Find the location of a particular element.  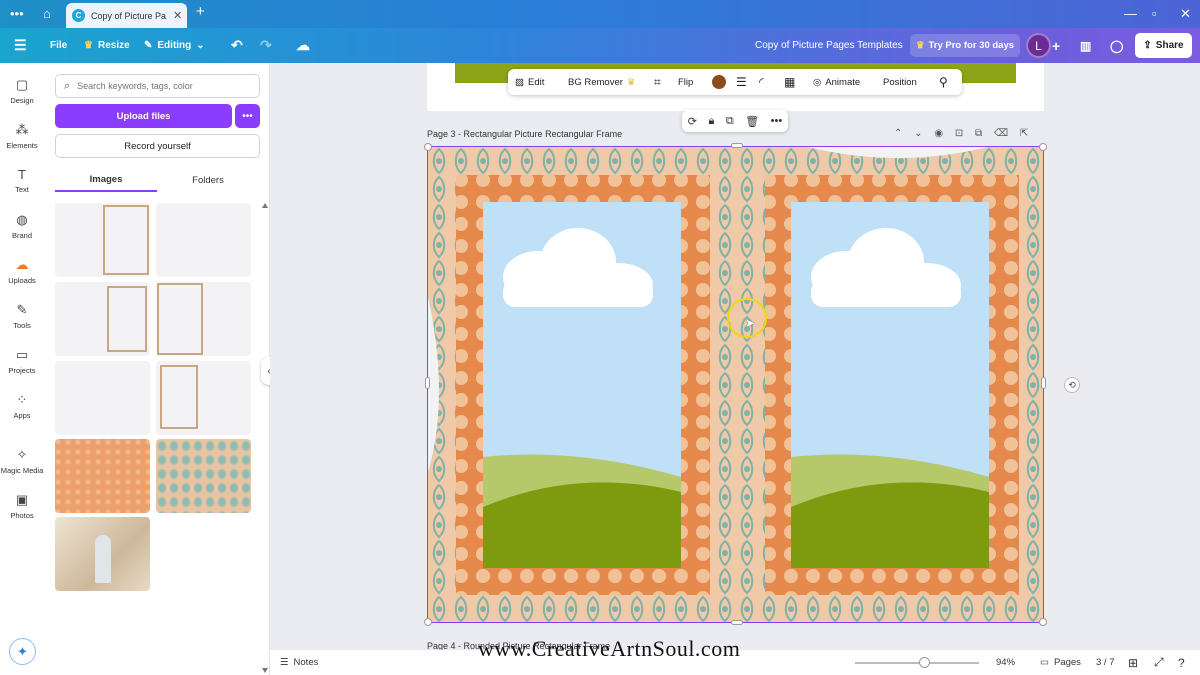

flip-button: Flip is located at coordinates (685, 82).